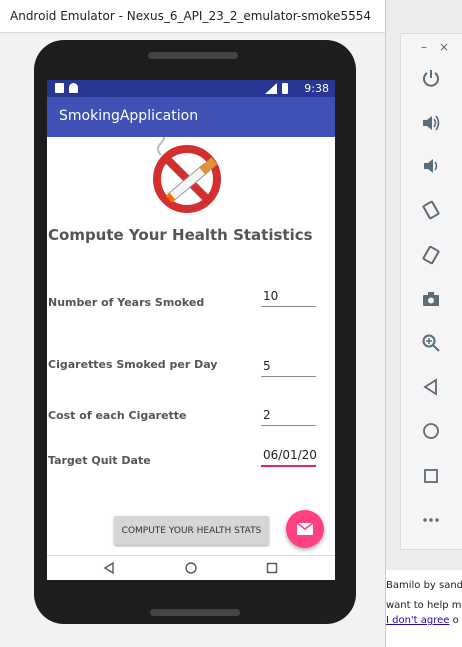 The height and width of the screenshot is (647, 462). What do you see at coordinates (417, 620) in the screenshot?
I see `disagree-link: I don't agree` at bounding box center [417, 620].